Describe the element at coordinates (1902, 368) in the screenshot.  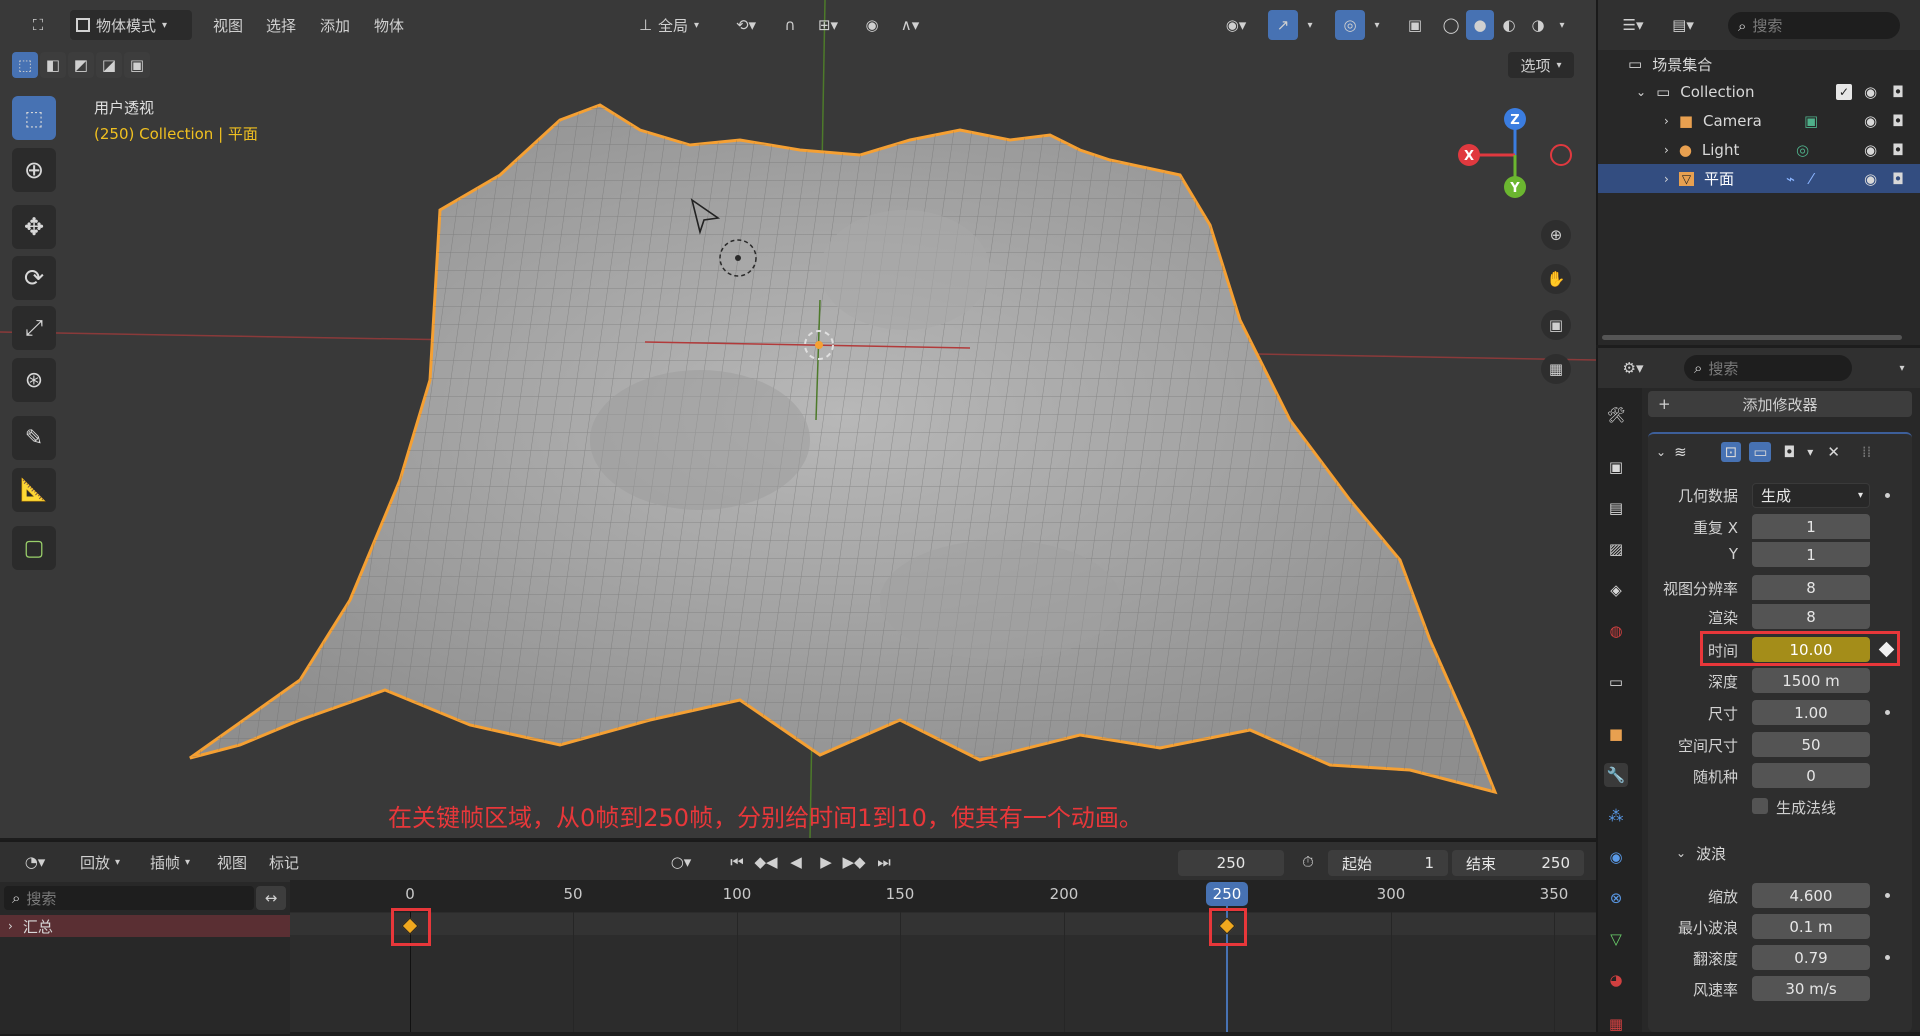
I see `properties-options-dropdown: ▾` at that location.